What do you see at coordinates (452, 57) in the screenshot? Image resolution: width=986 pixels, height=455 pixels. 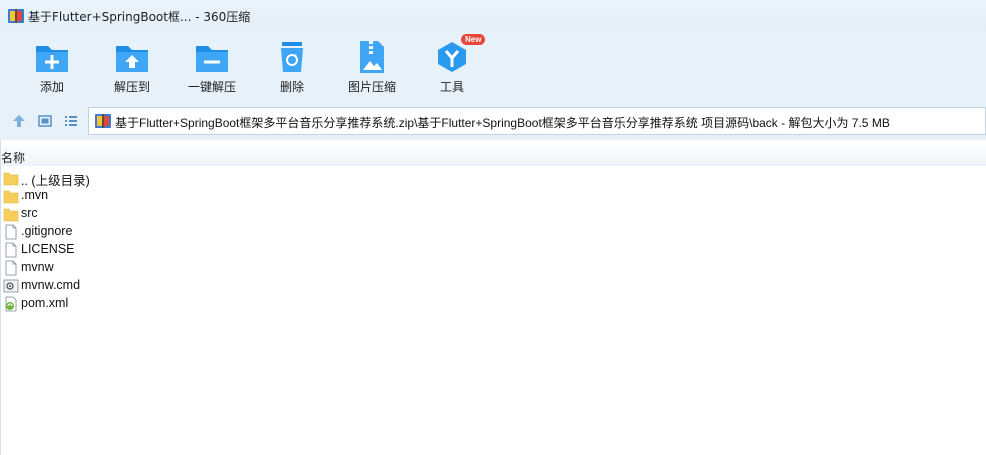 I see `tools-icon` at bounding box center [452, 57].